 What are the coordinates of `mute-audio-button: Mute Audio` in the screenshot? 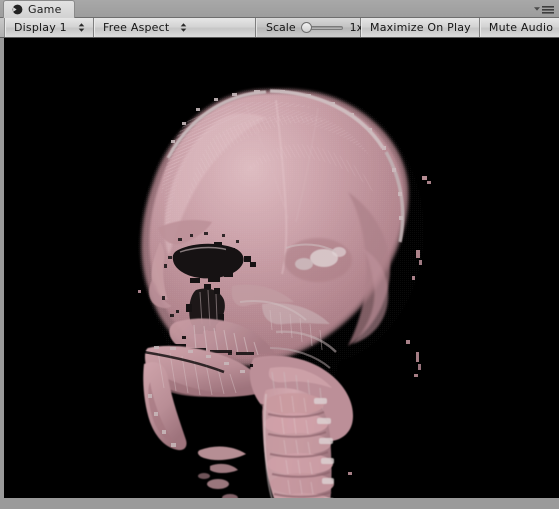 It's located at (519, 27).